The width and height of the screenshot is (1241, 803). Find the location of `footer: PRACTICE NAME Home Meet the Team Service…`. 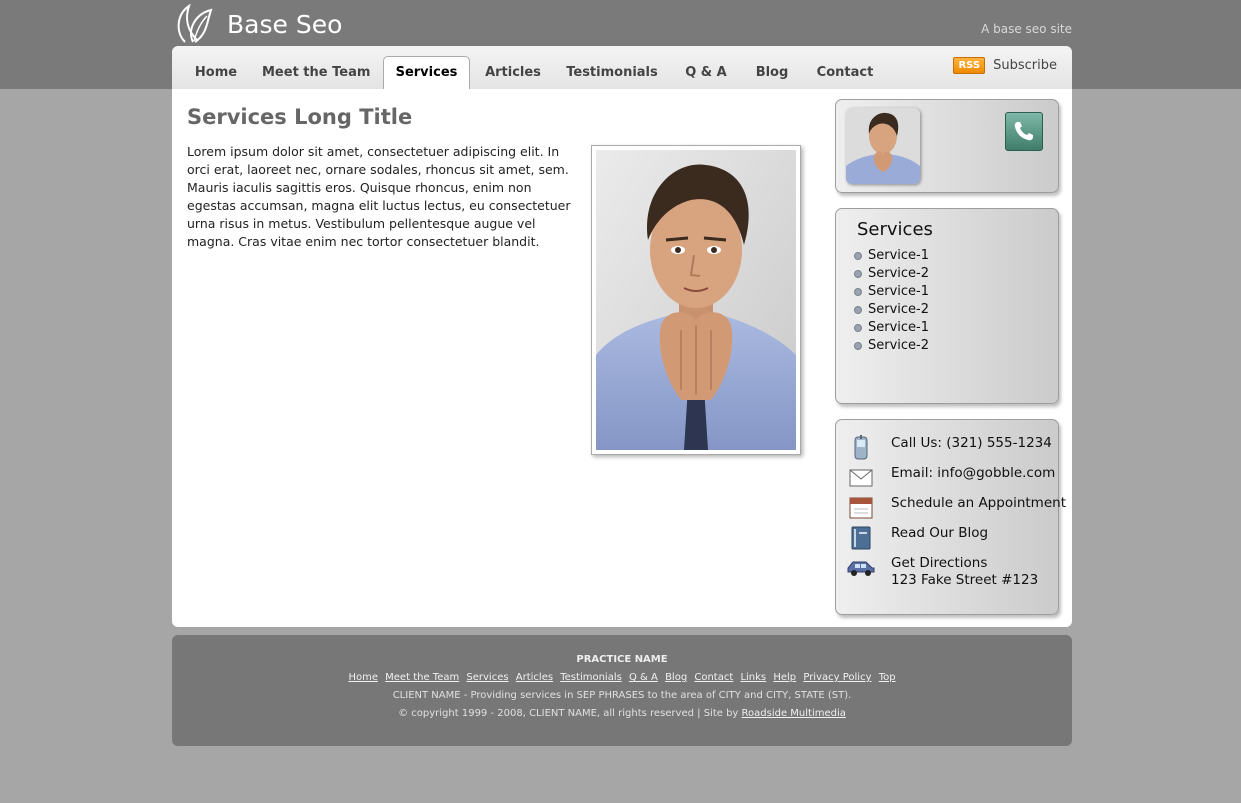

footer: PRACTICE NAME Home Meet the Team Service… is located at coordinates (622, 690).